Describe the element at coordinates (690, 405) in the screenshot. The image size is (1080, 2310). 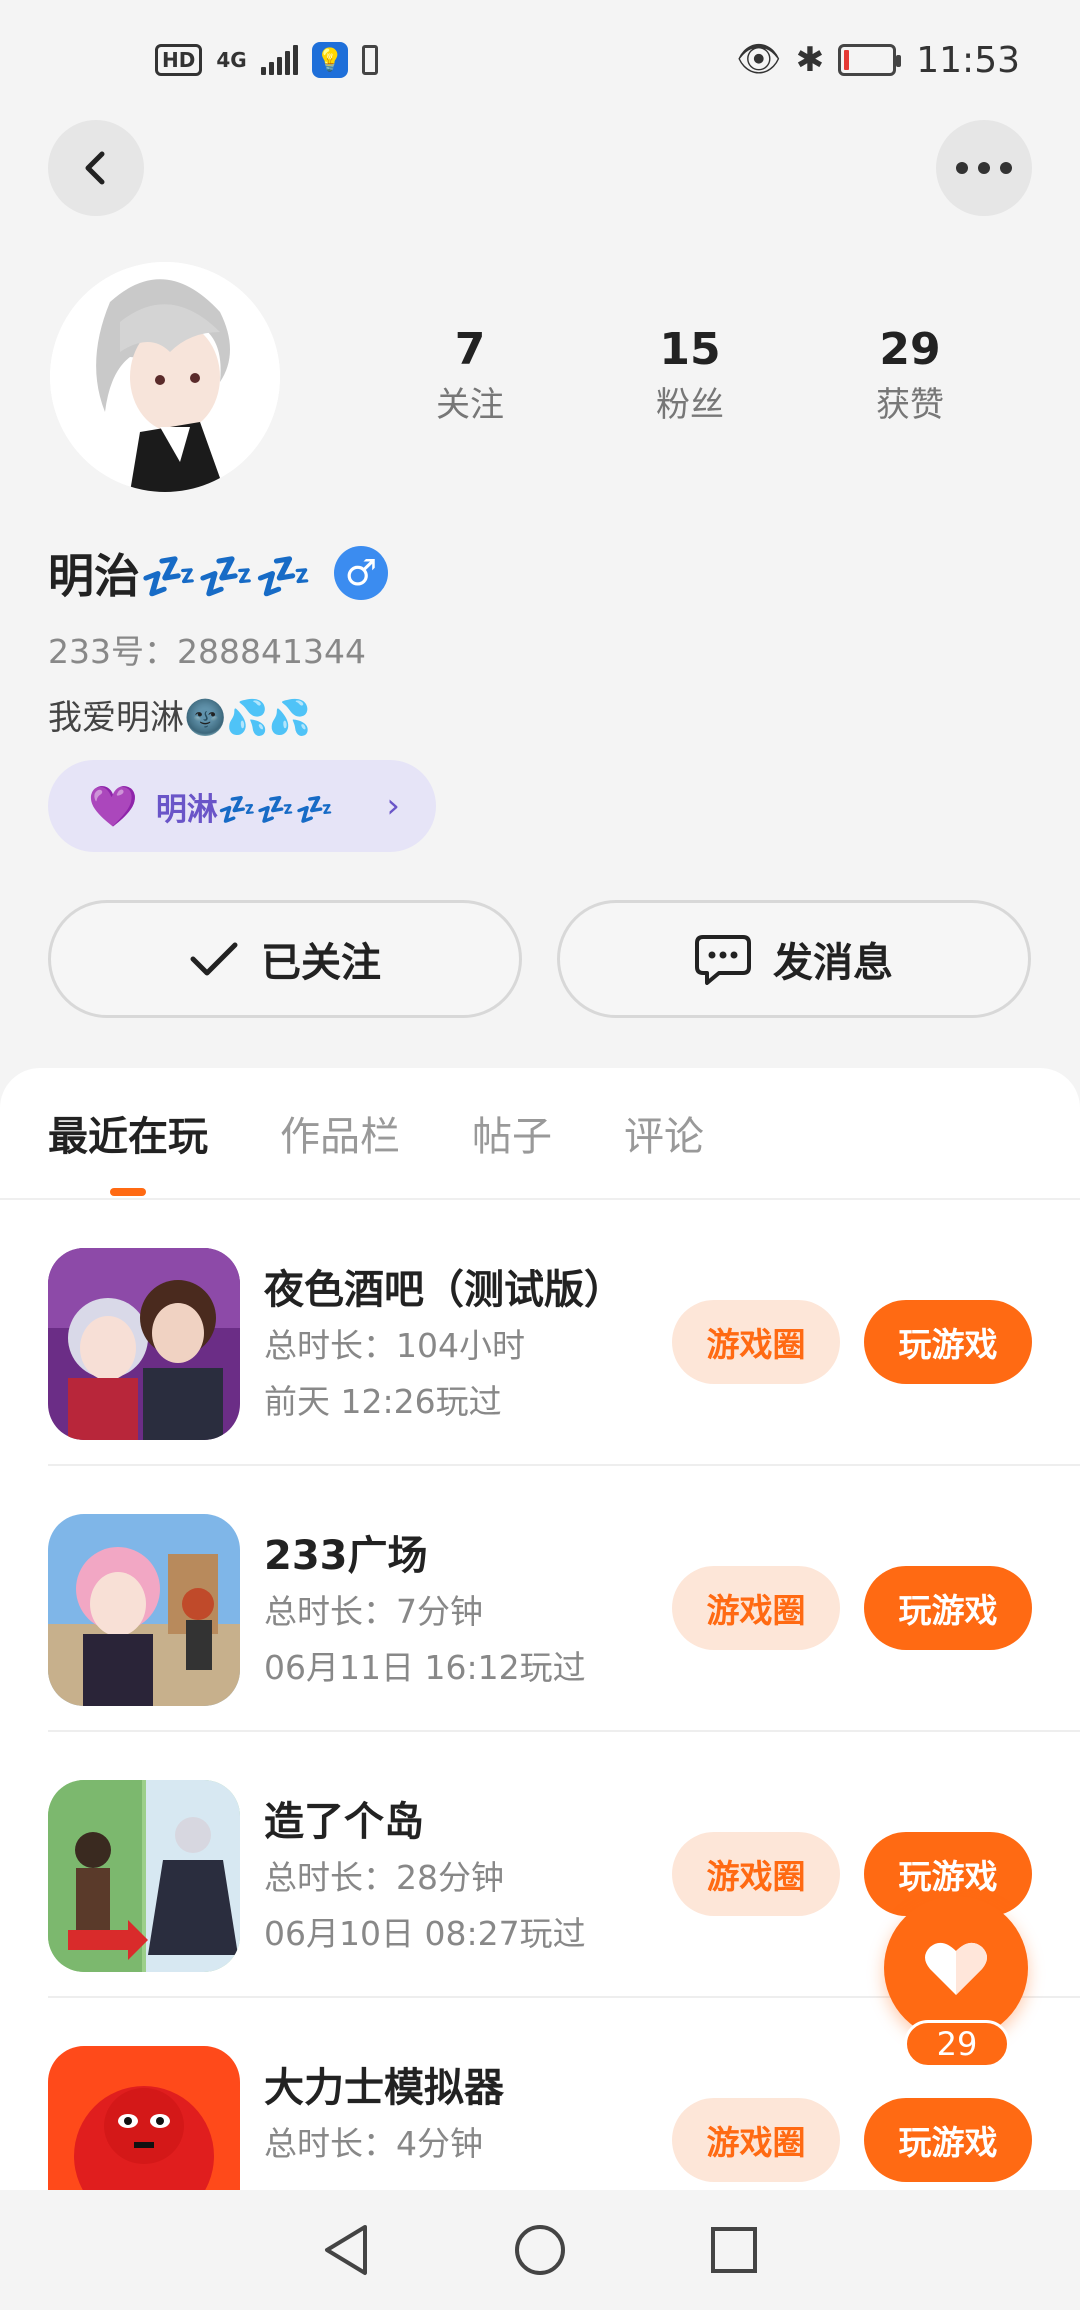
I see `stat-label: 粉丝` at that location.